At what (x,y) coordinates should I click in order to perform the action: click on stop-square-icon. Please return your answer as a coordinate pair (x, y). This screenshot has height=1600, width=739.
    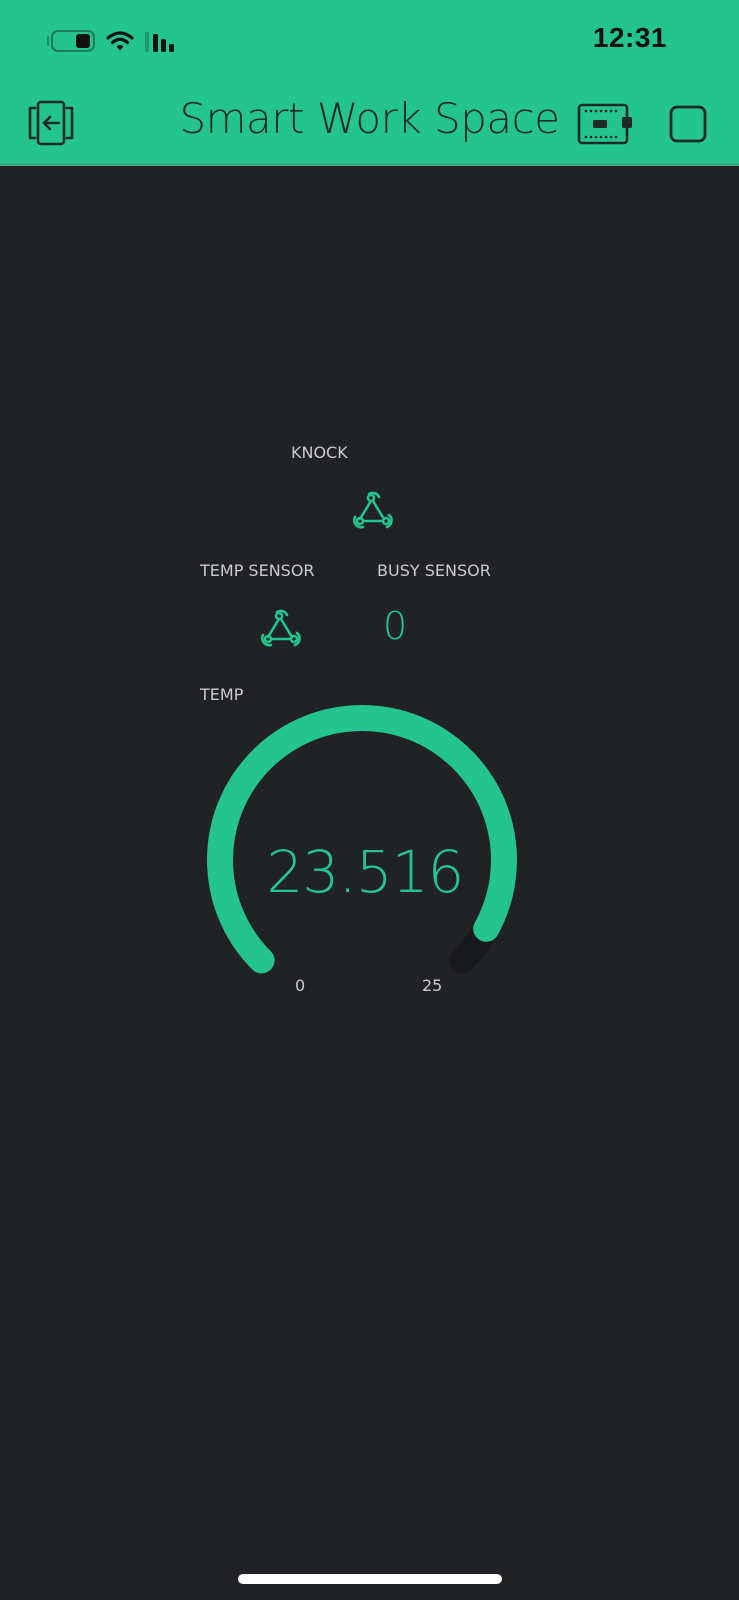
    Looking at the image, I should click on (688, 126).